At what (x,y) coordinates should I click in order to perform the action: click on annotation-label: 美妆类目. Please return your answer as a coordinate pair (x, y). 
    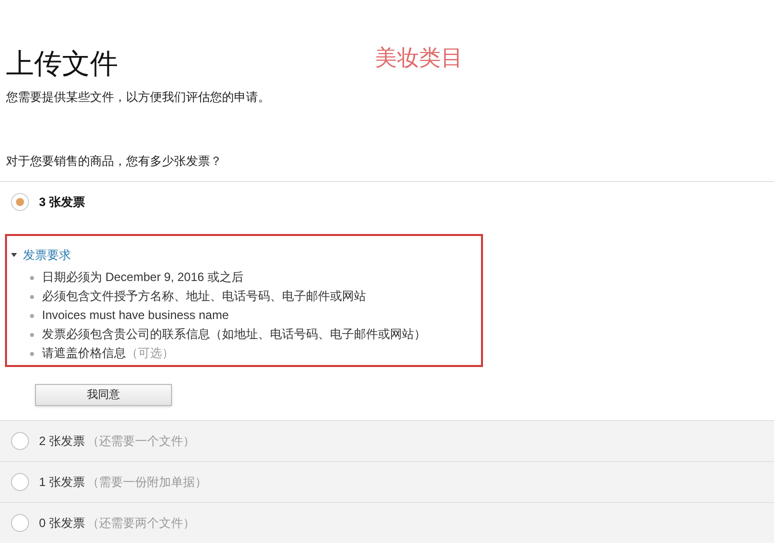
    Looking at the image, I should click on (419, 58).